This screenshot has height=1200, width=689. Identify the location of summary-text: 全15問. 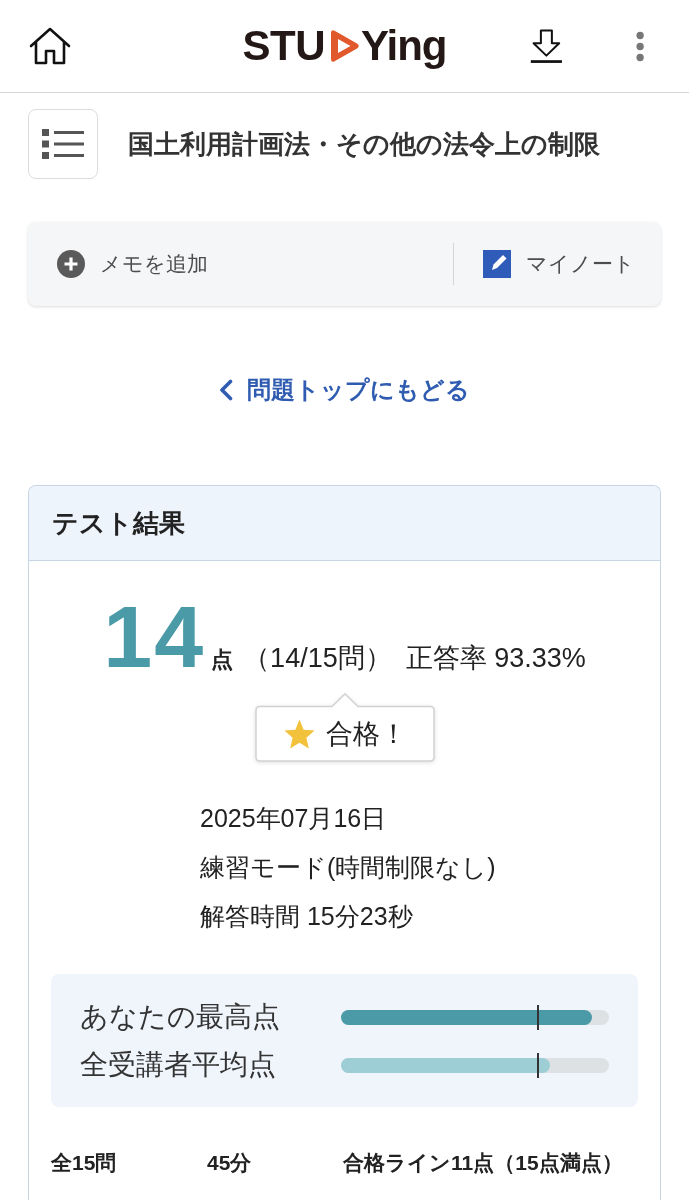
(84, 1163).